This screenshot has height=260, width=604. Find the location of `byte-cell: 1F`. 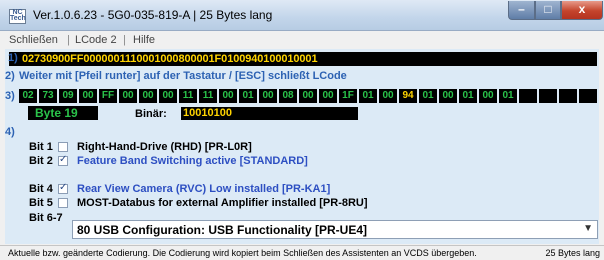

byte-cell: 1F is located at coordinates (347, 96).